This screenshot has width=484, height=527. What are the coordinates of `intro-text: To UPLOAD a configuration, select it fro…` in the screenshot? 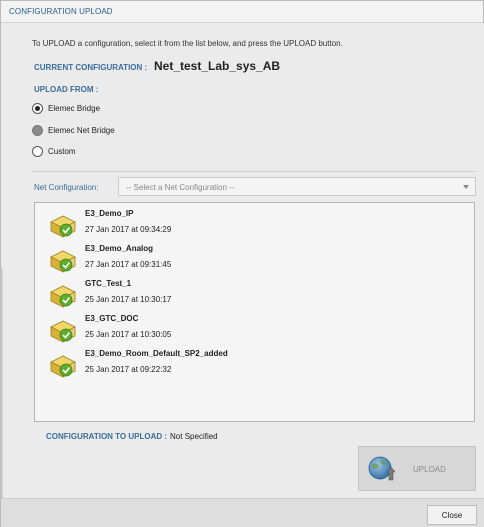 It's located at (187, 43).